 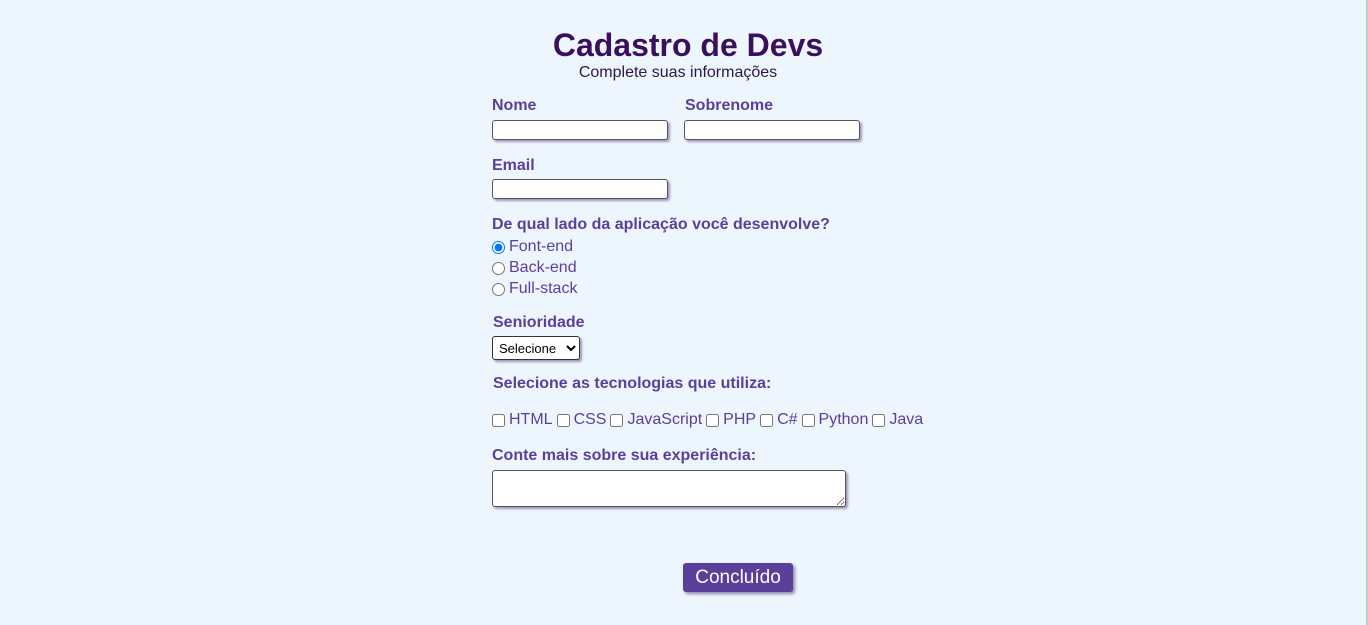 I want to click on radio-option-frontend: Font-end, so click(x=532, y=247).